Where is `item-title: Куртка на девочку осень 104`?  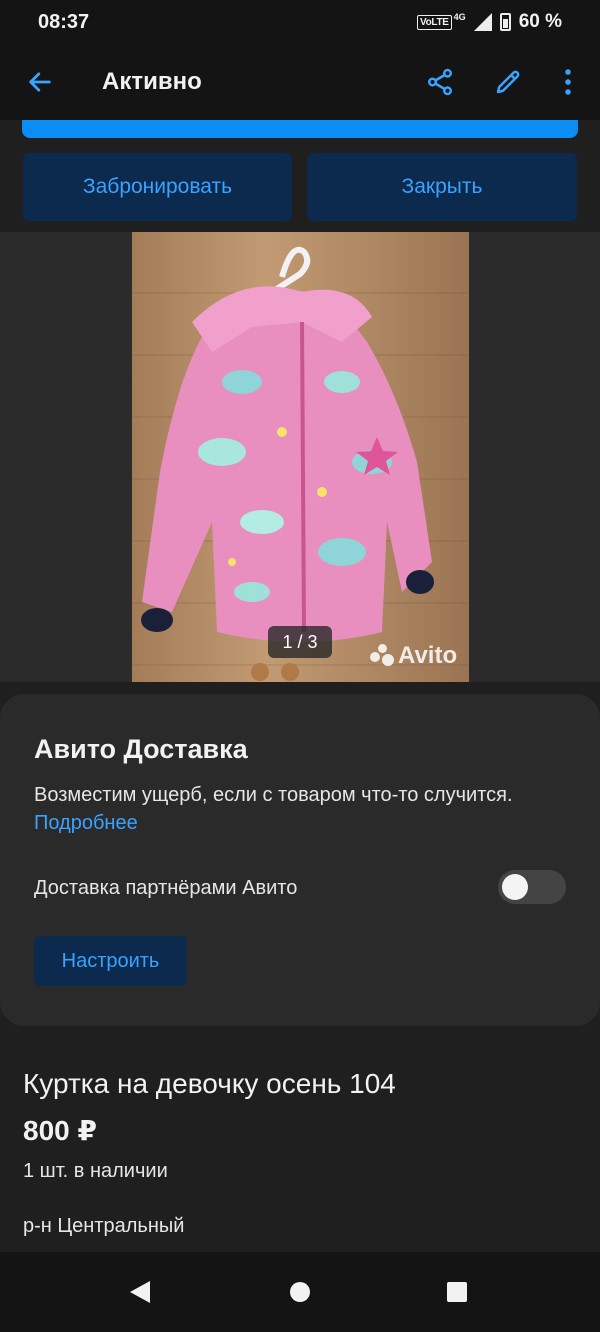 item-title: Куртка на девочку осень 104 is located at coordinates (209, 1083).